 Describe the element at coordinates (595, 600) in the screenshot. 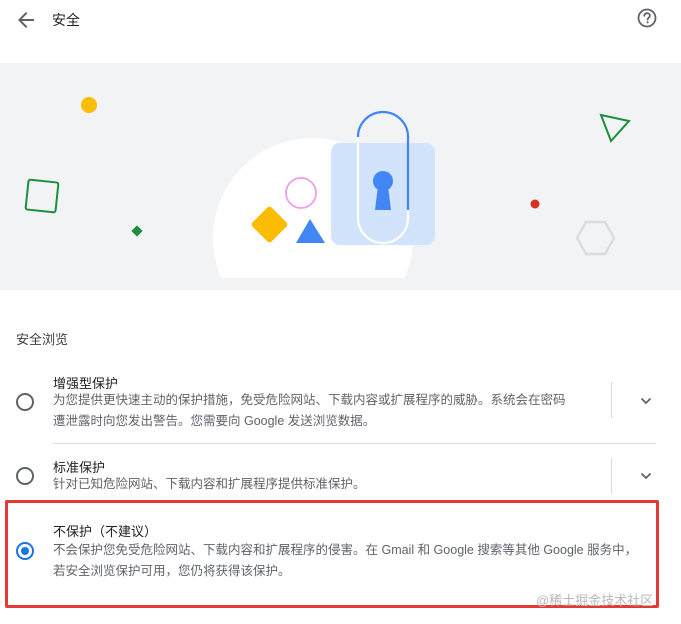

I see `watermark: @稀土掘金技术社区` at that location.